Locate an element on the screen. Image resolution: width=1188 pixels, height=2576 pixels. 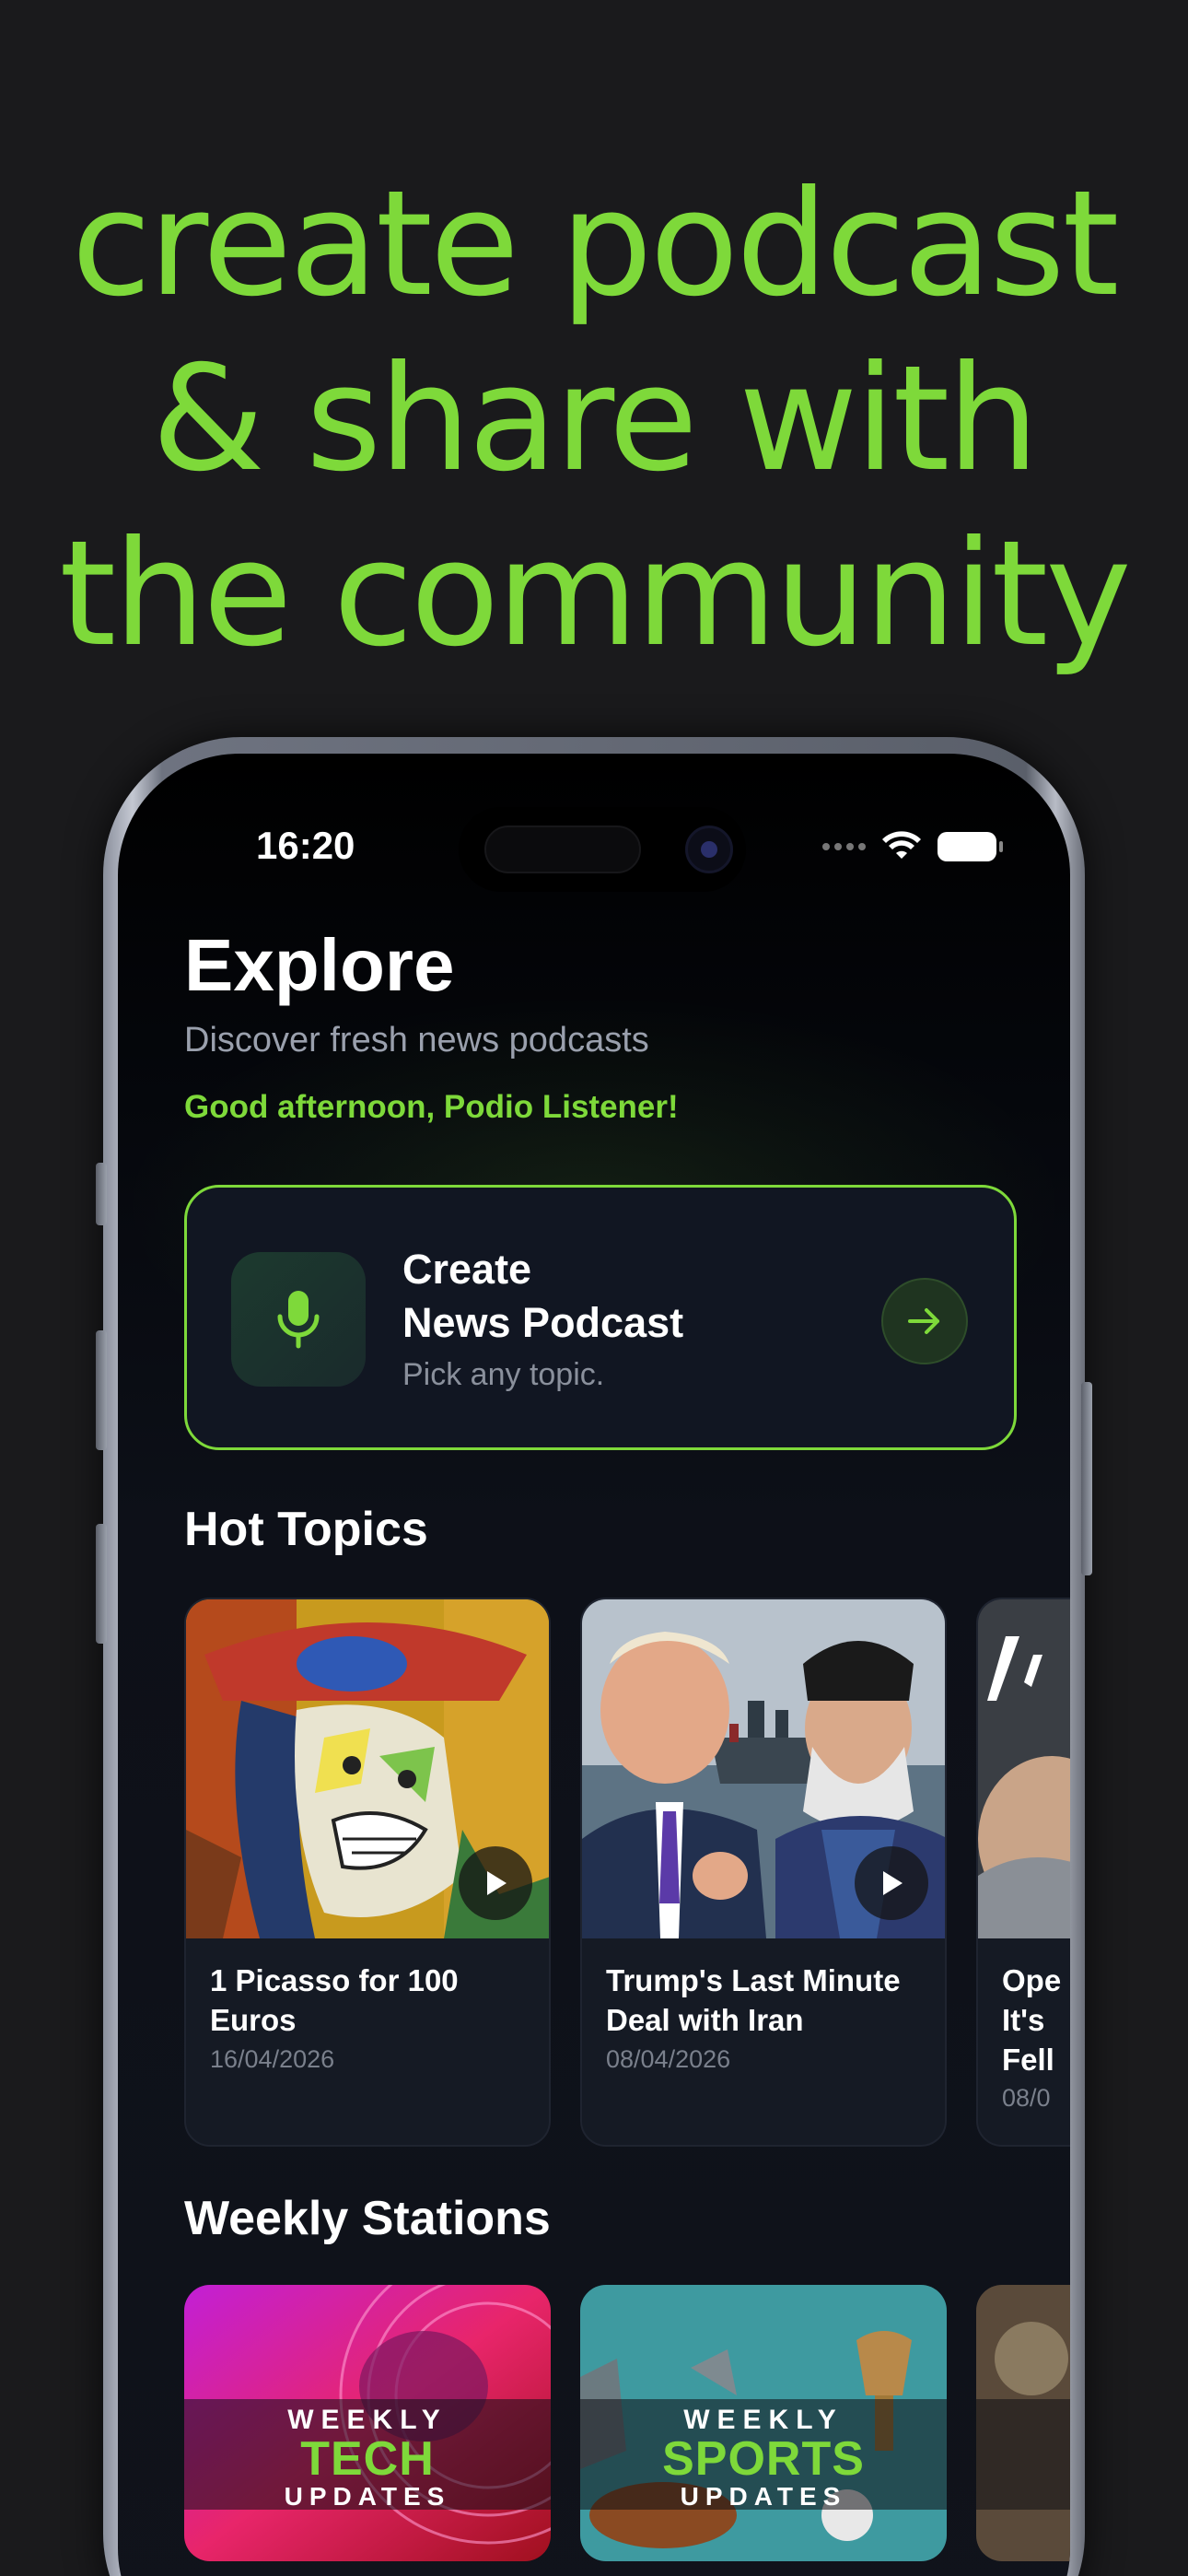
headline-line-1: create podcast is located at coordinates (595, 244).